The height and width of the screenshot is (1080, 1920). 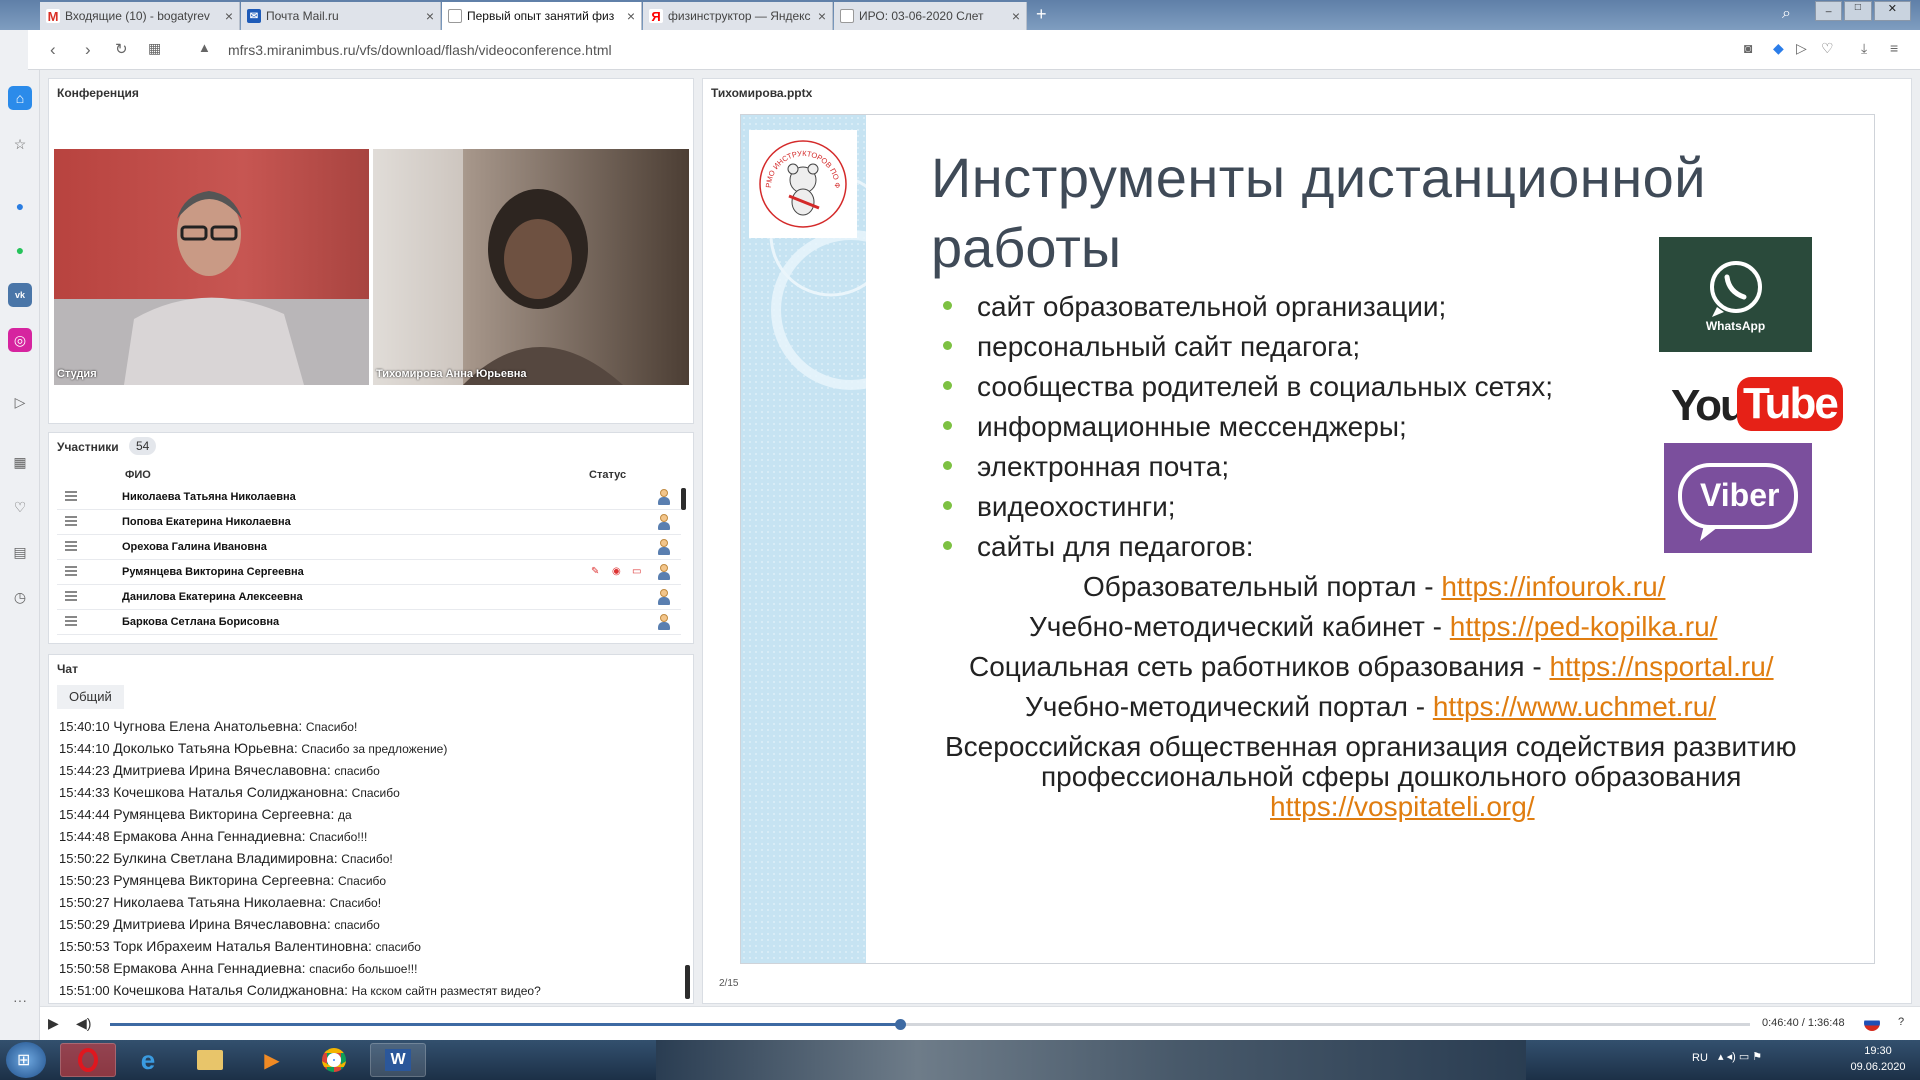 I want to click on tab-gmail: M Входящие (10) - bogatyrev ×, so click(x=140, y=16).